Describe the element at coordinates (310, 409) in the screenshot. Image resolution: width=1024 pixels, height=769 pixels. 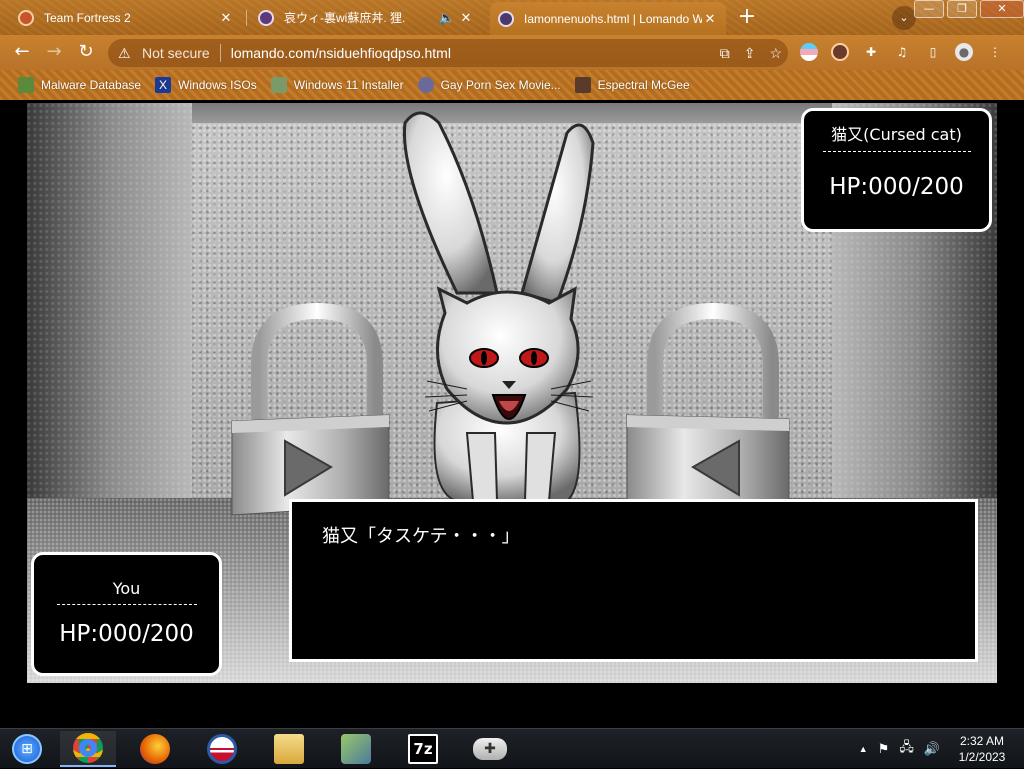
I see `left-padlock` at that location.